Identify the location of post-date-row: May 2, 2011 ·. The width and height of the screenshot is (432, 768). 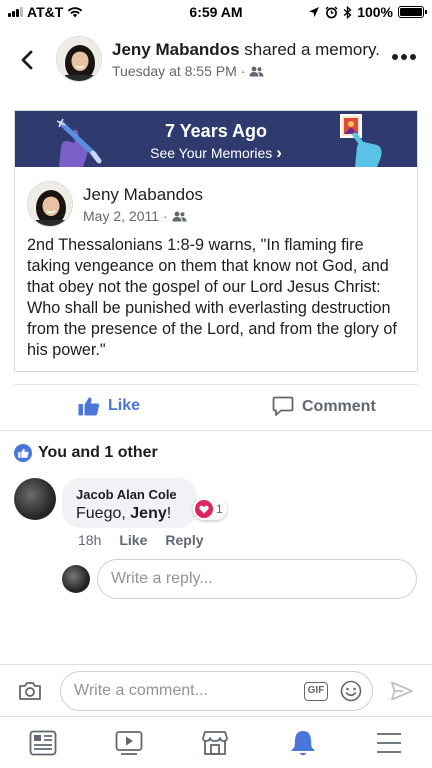
(135, 216).